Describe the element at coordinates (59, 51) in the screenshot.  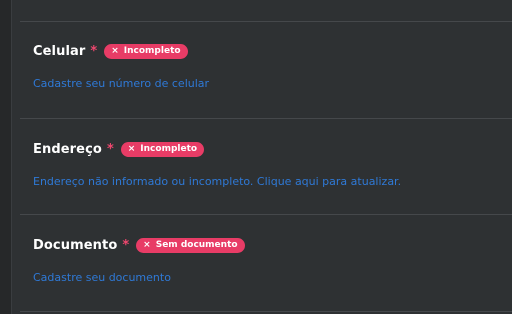
I see `section-title: Celular` at that location.